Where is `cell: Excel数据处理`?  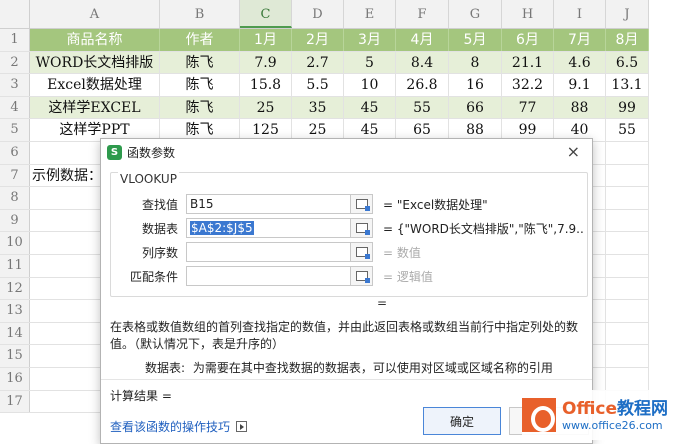 cell: Excel数据处理 is located at coordinates (95, 85).